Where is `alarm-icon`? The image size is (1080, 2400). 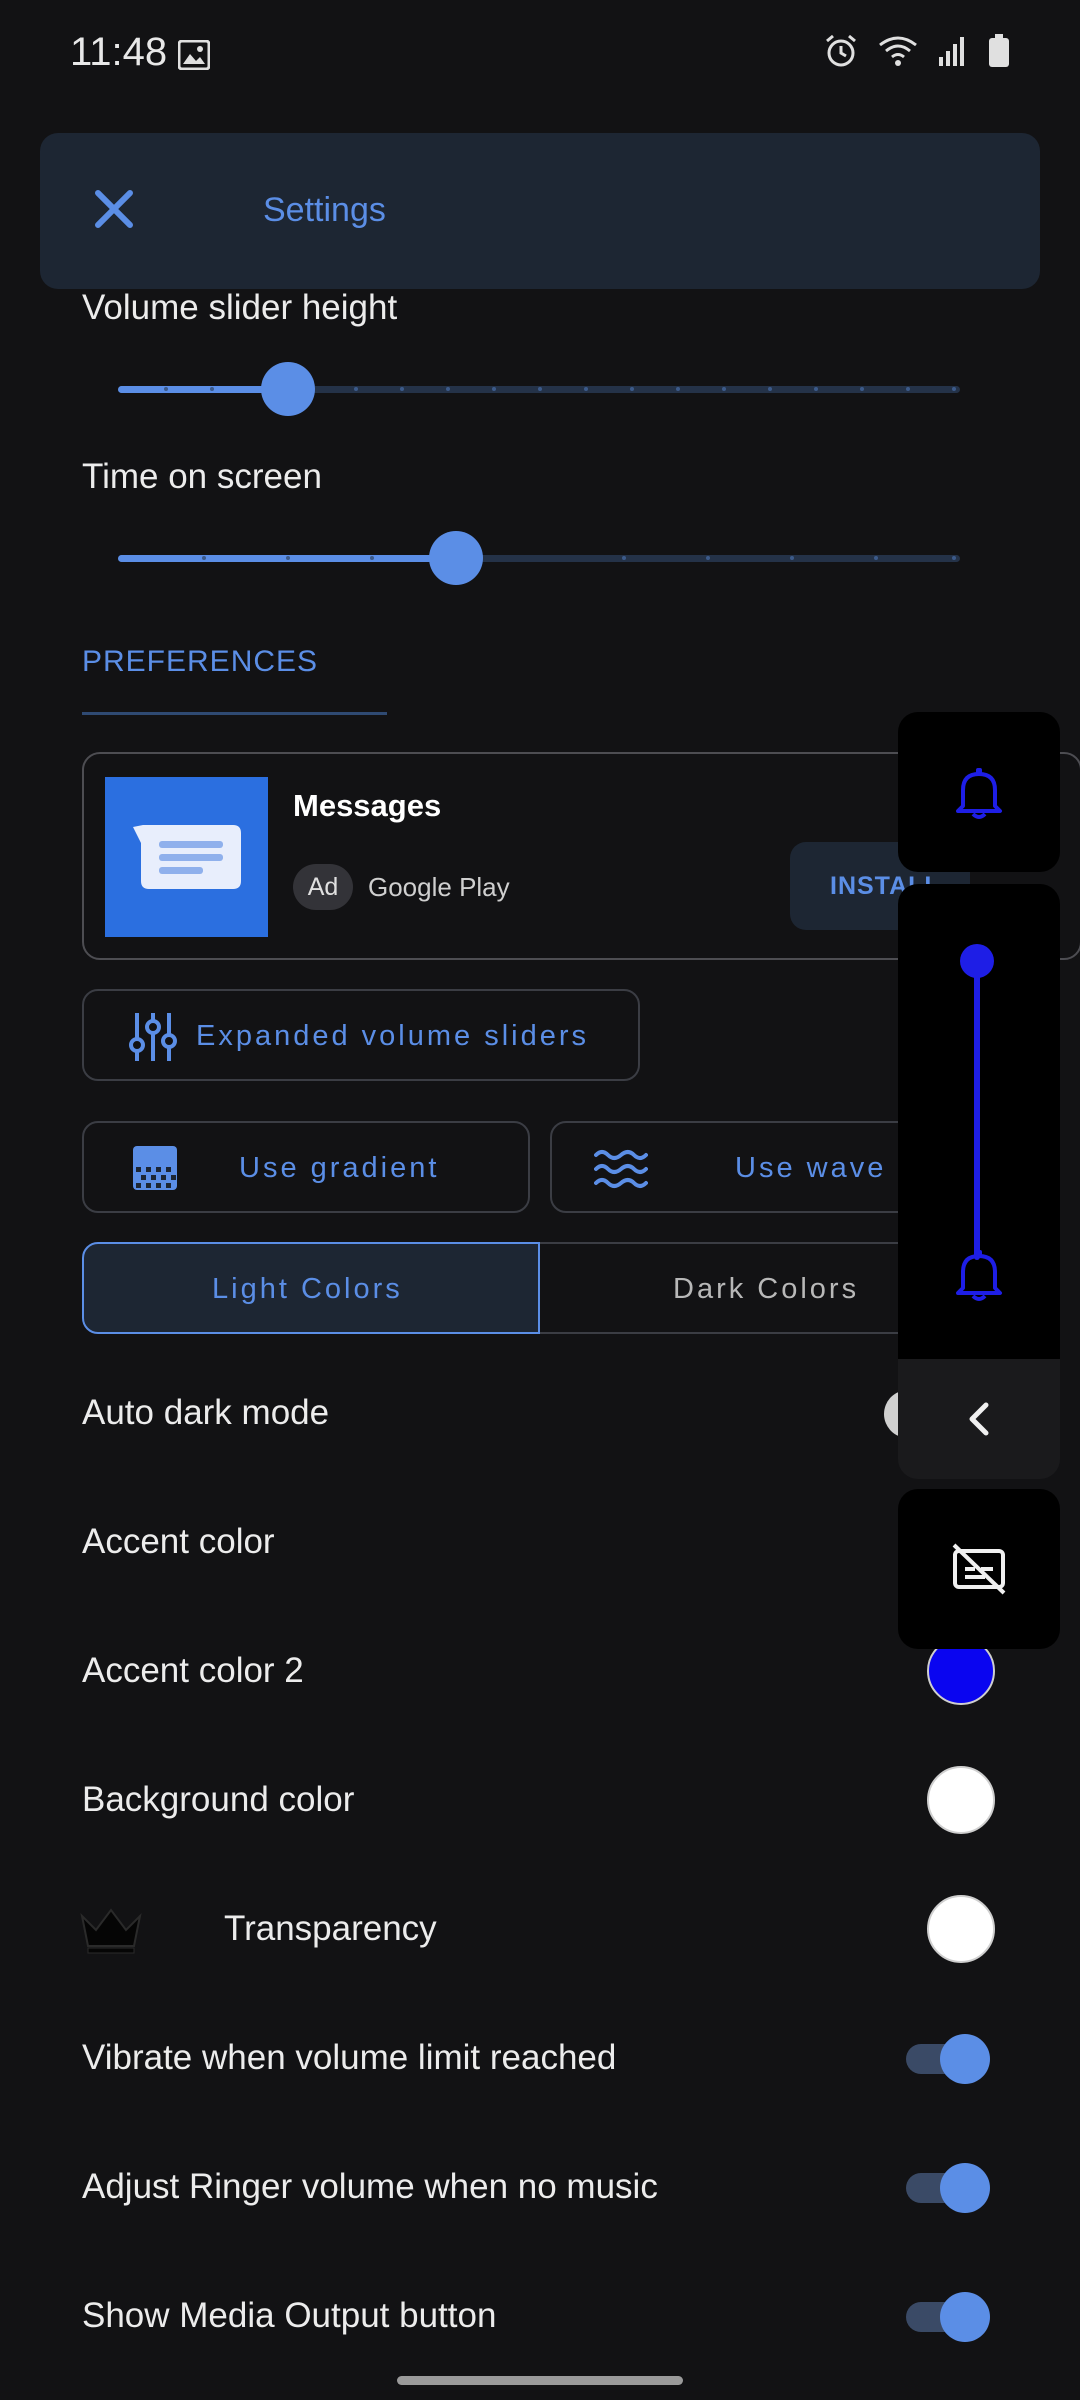 alarm-icon is located at coordinates (841, 53).